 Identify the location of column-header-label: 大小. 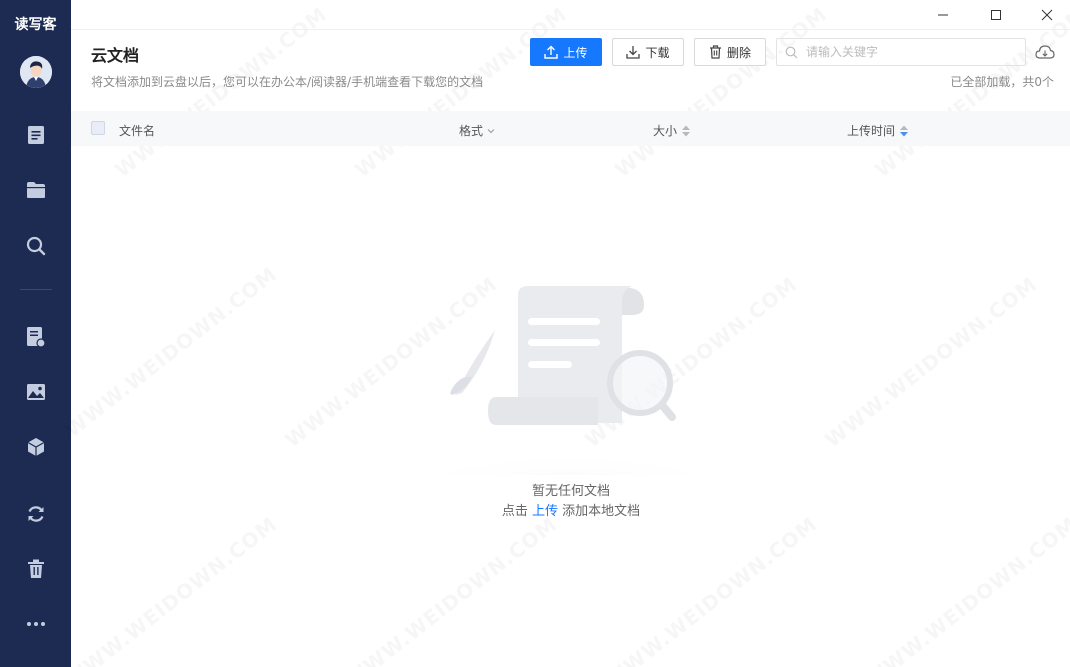
(665, 131).